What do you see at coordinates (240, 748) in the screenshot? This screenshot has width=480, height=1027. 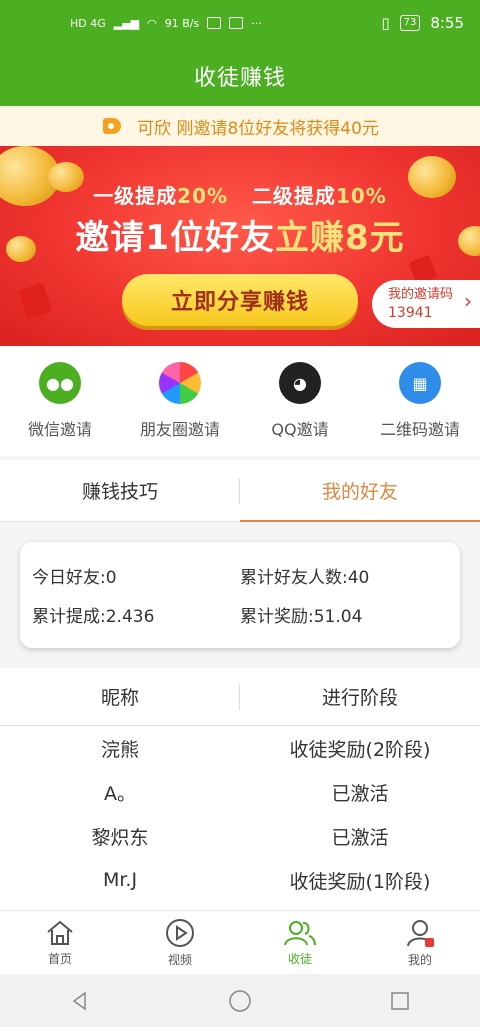 I see `table-row: 浣熊 收徒奖励(2阶段)` at bounding box center [240, 748].